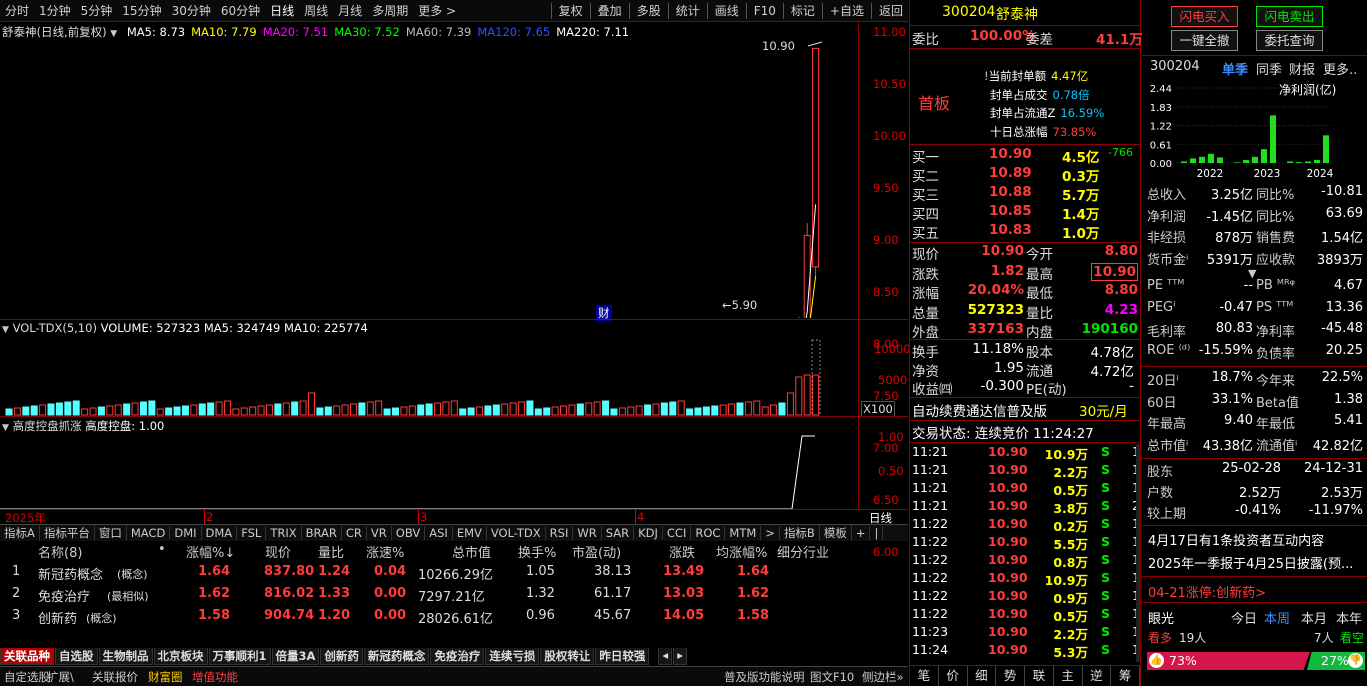 The height and width of the screenshot is (686, 1367). I want to click on col-price: 现价, so click(278, 551).